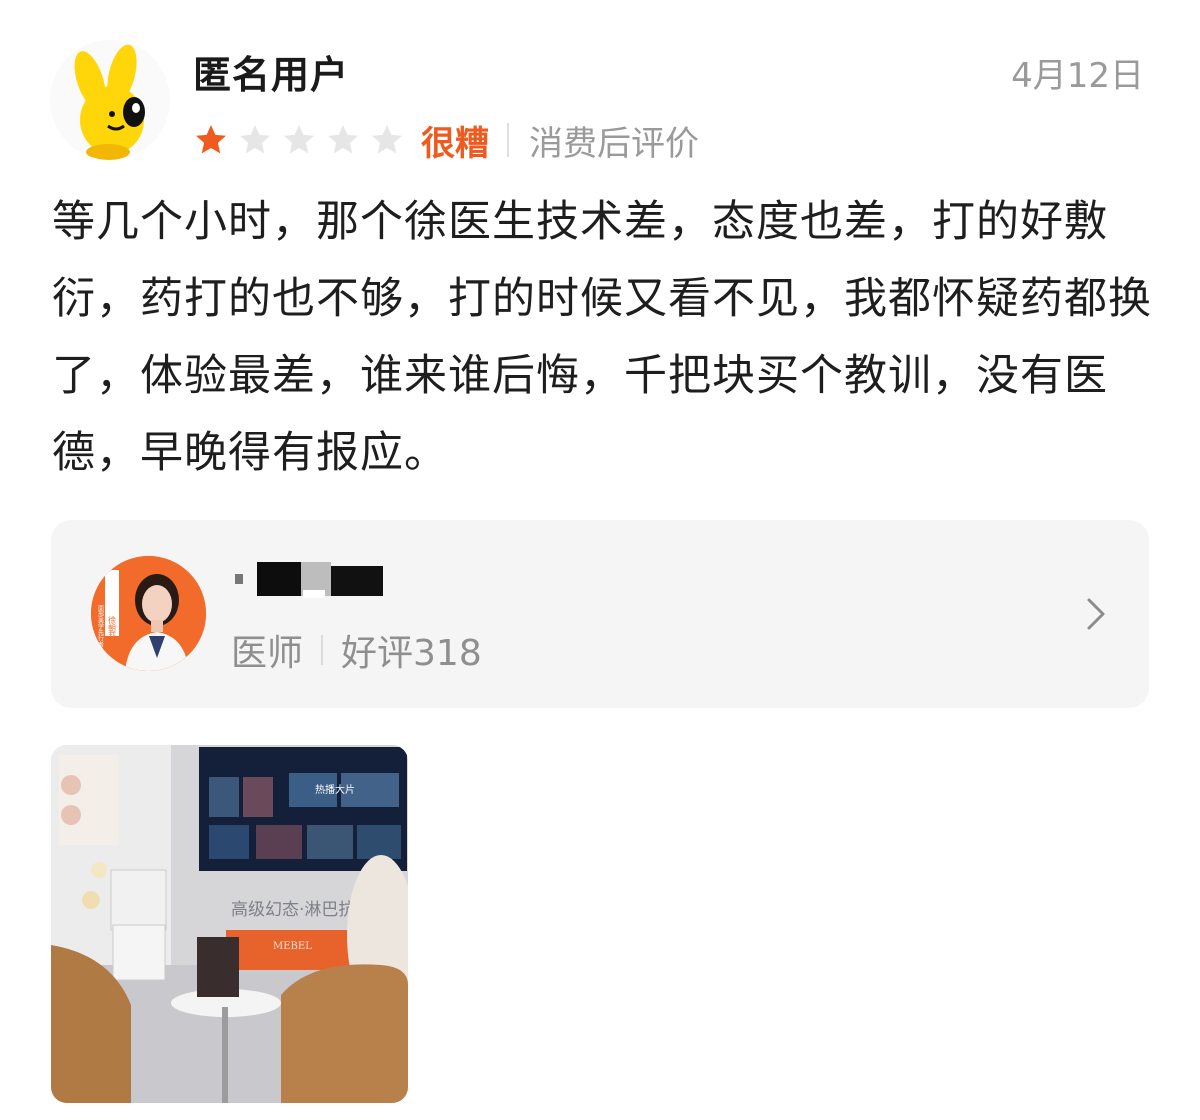 This screenshot has height=1120, width=1200. I want to click on redacted-doctor-name, so click(309, 582).